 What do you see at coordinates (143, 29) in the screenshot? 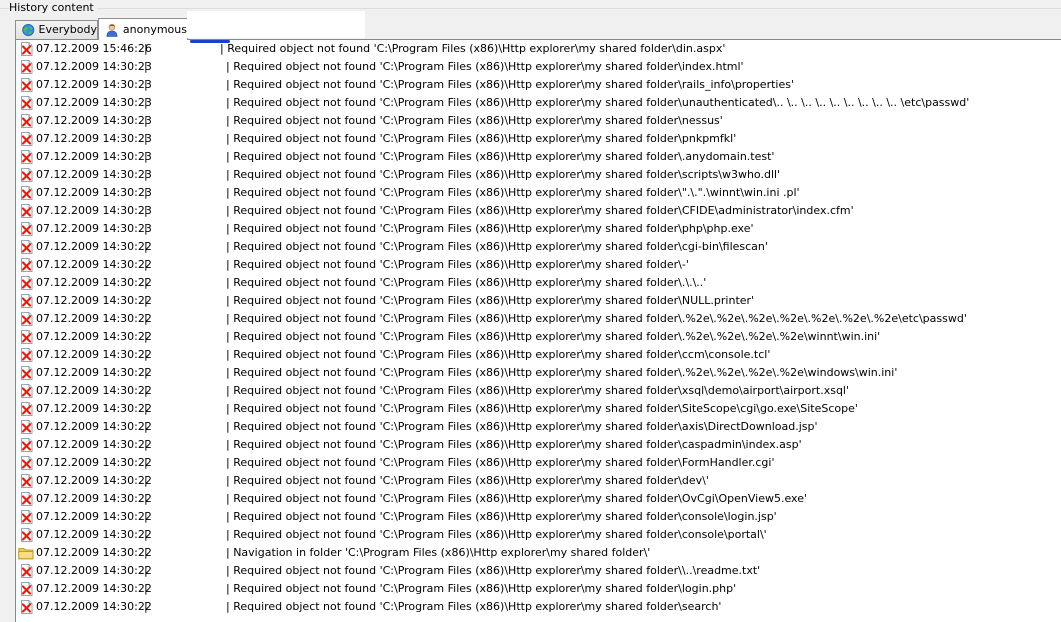
I see `tab-anonymous: anonymous` at bounding box center [143, 29].